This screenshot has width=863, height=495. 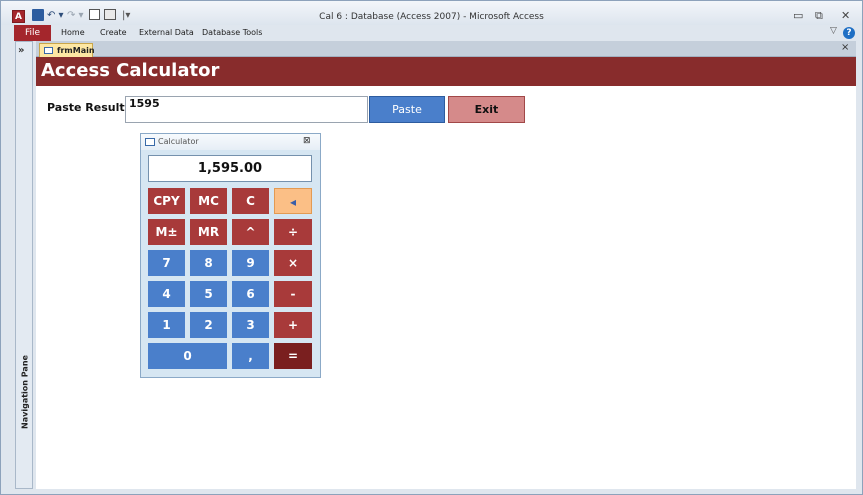 What do you see at coordinates (293, 356) in the screenshot?
I see `equals-button: =` at bounding box center [293, 356].